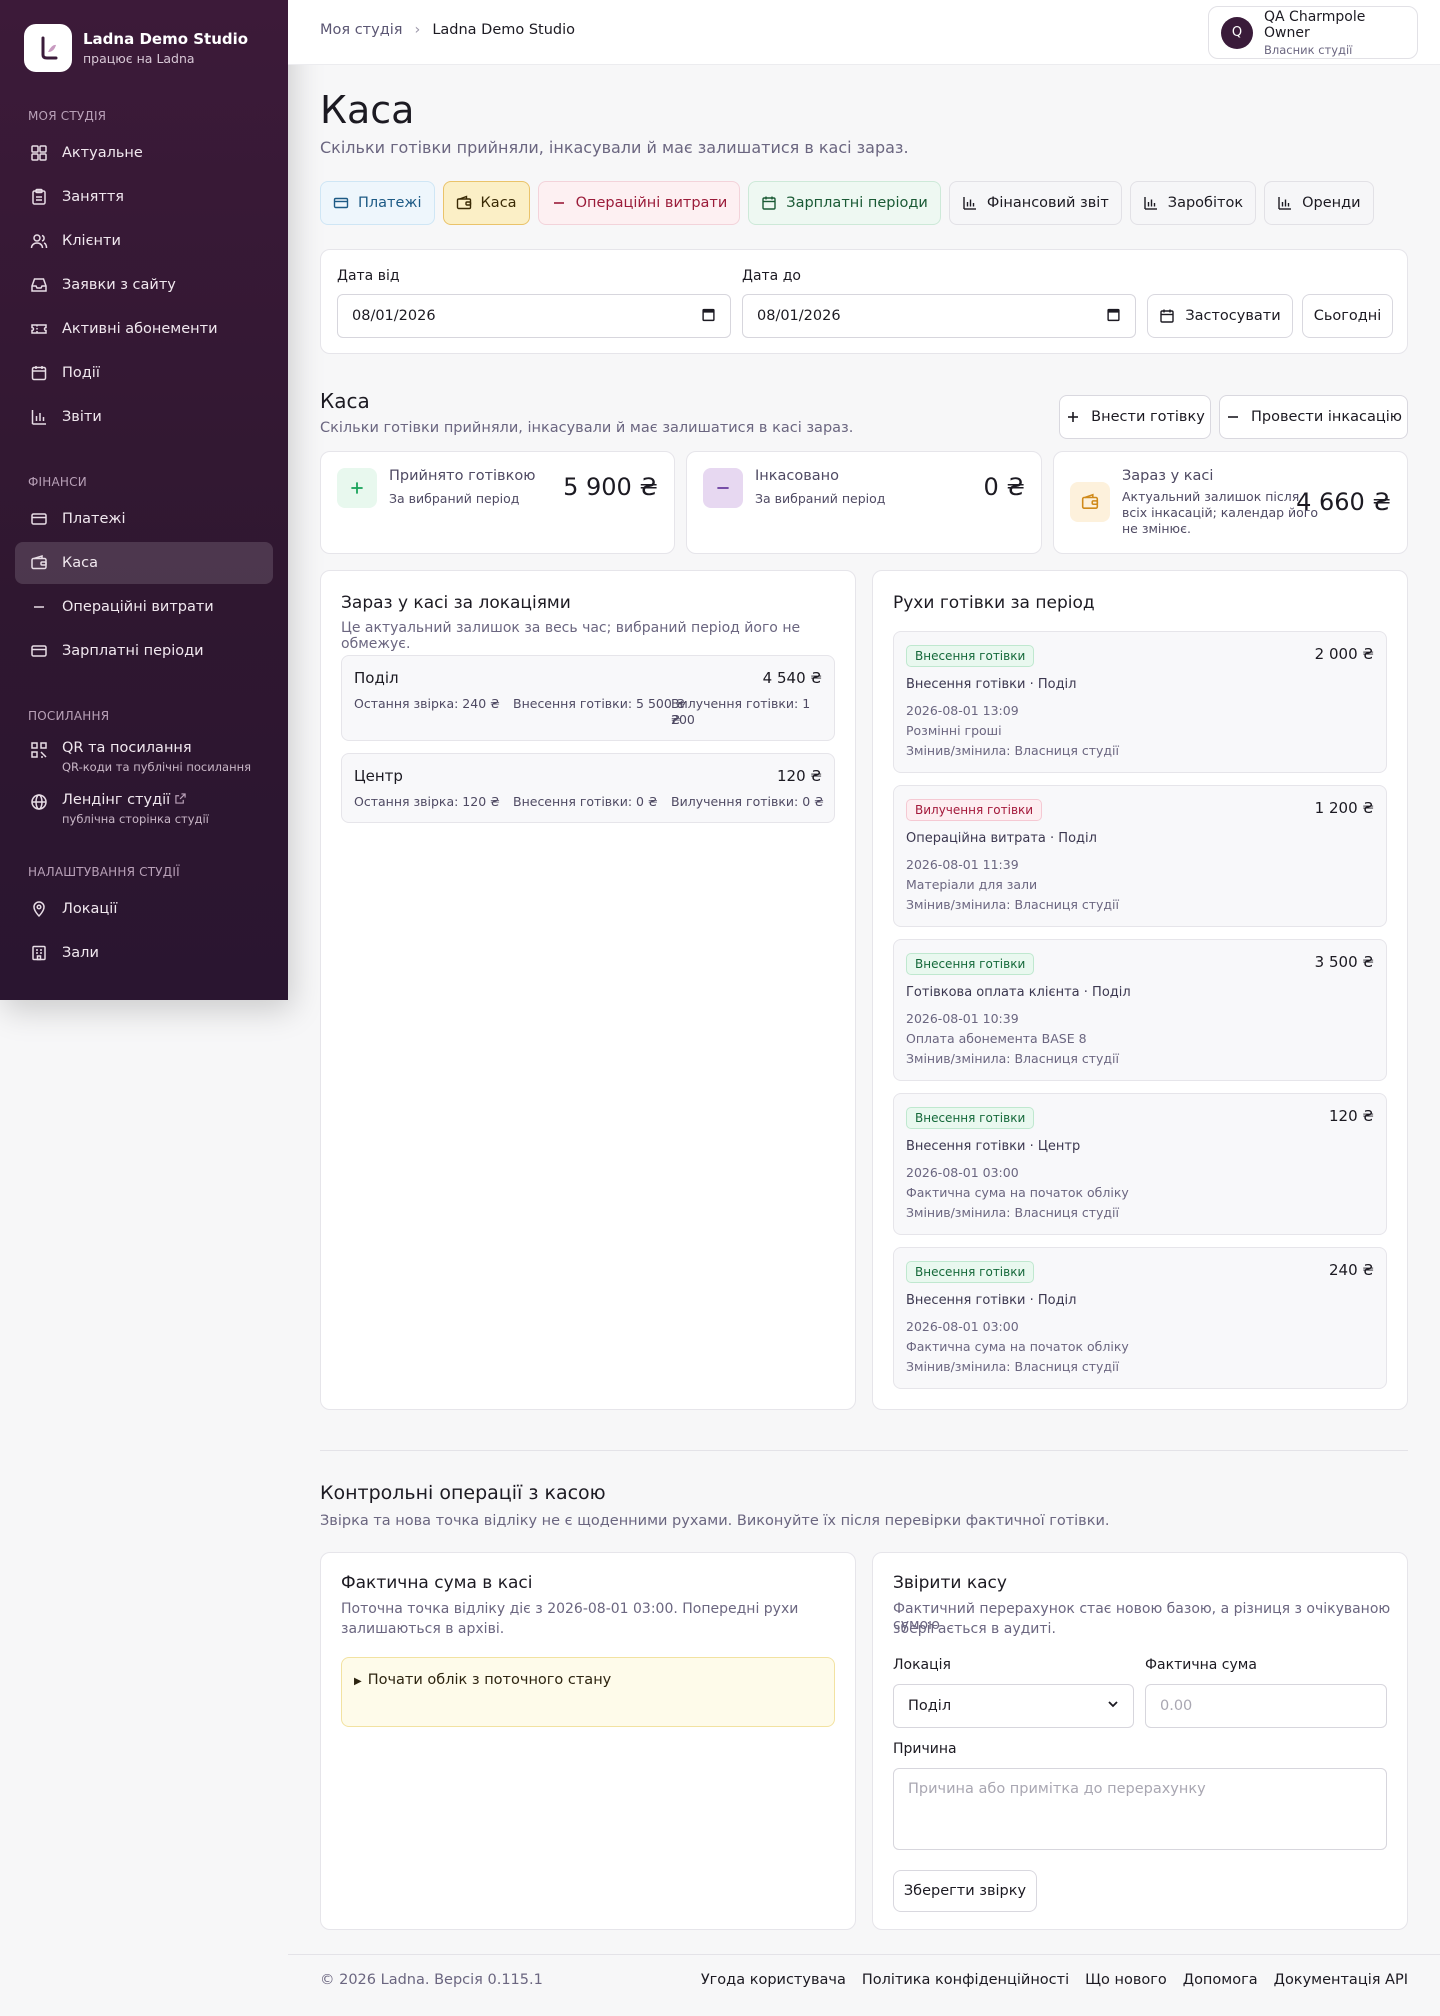 This screenshot has width=1440, height=2016. Describe the element at coordinates (144, 241) in the screenshot. I see `sidebar-item-clients: Клієнти` at that location.